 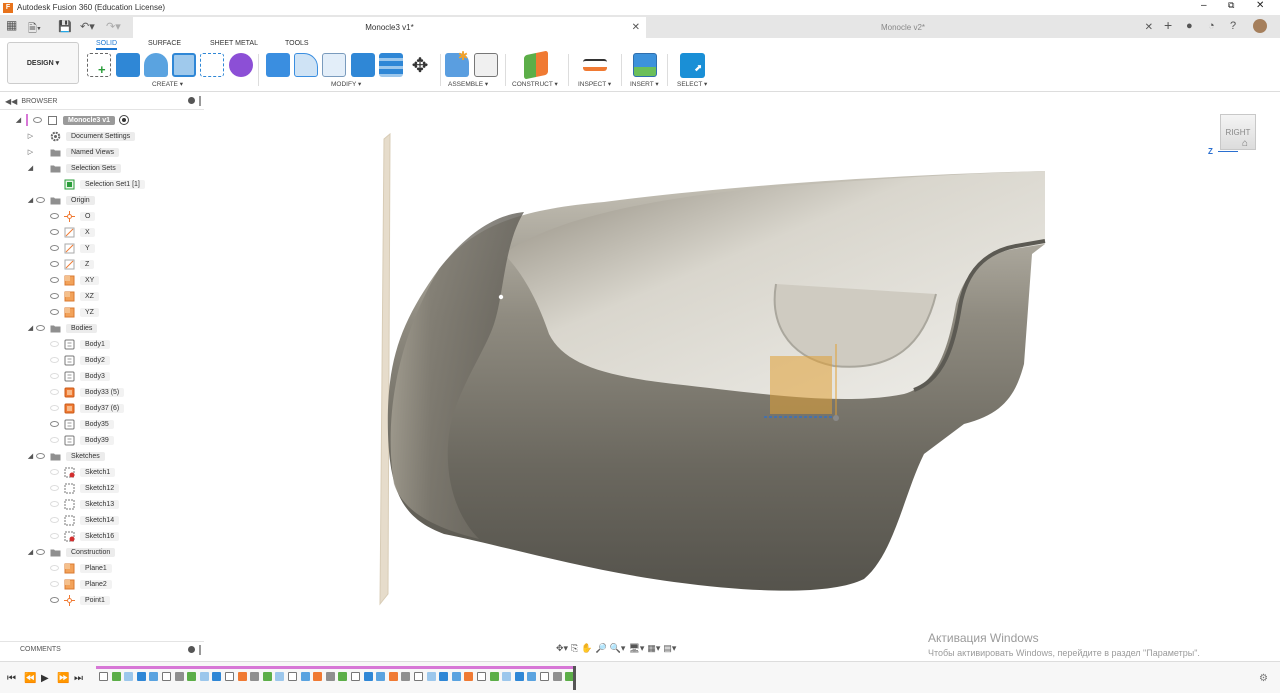 I want to click on construct-menu: CONSTRUCT ▾, so click(x=535, y=84).